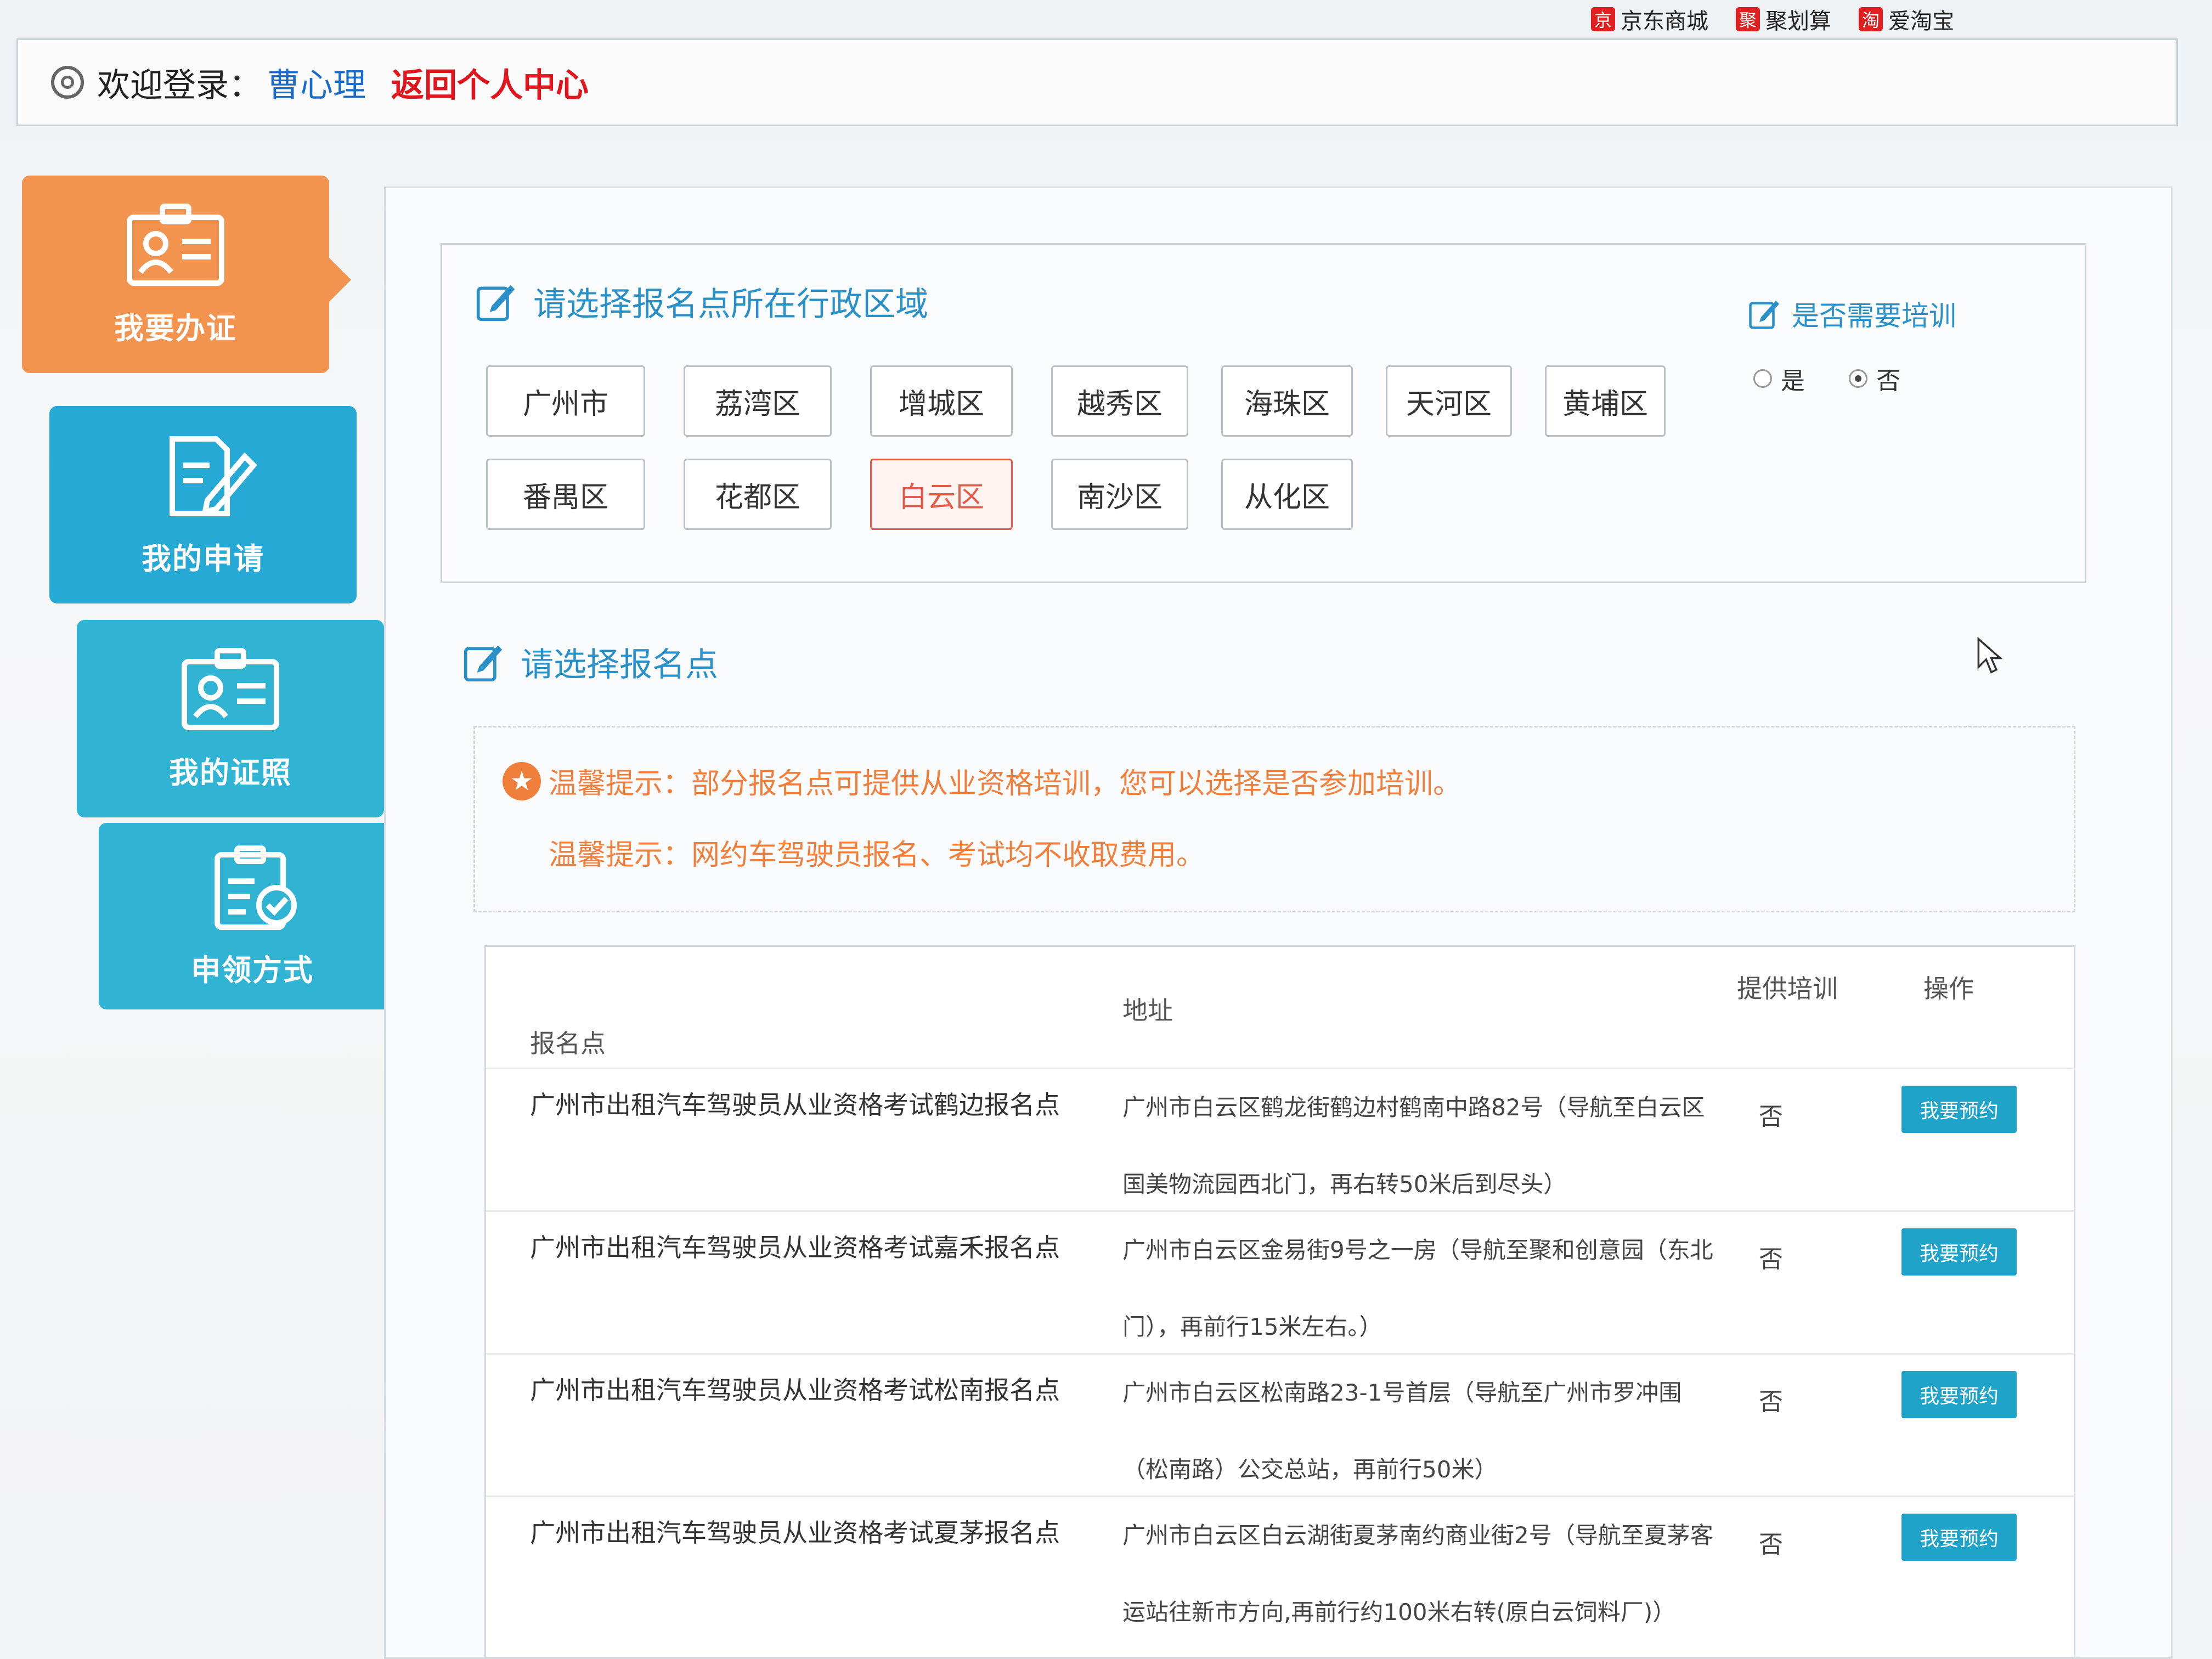  Describe the element at coordinates (1788, 988) in the screenshot. I see `header-training: 提供培训` at that location.